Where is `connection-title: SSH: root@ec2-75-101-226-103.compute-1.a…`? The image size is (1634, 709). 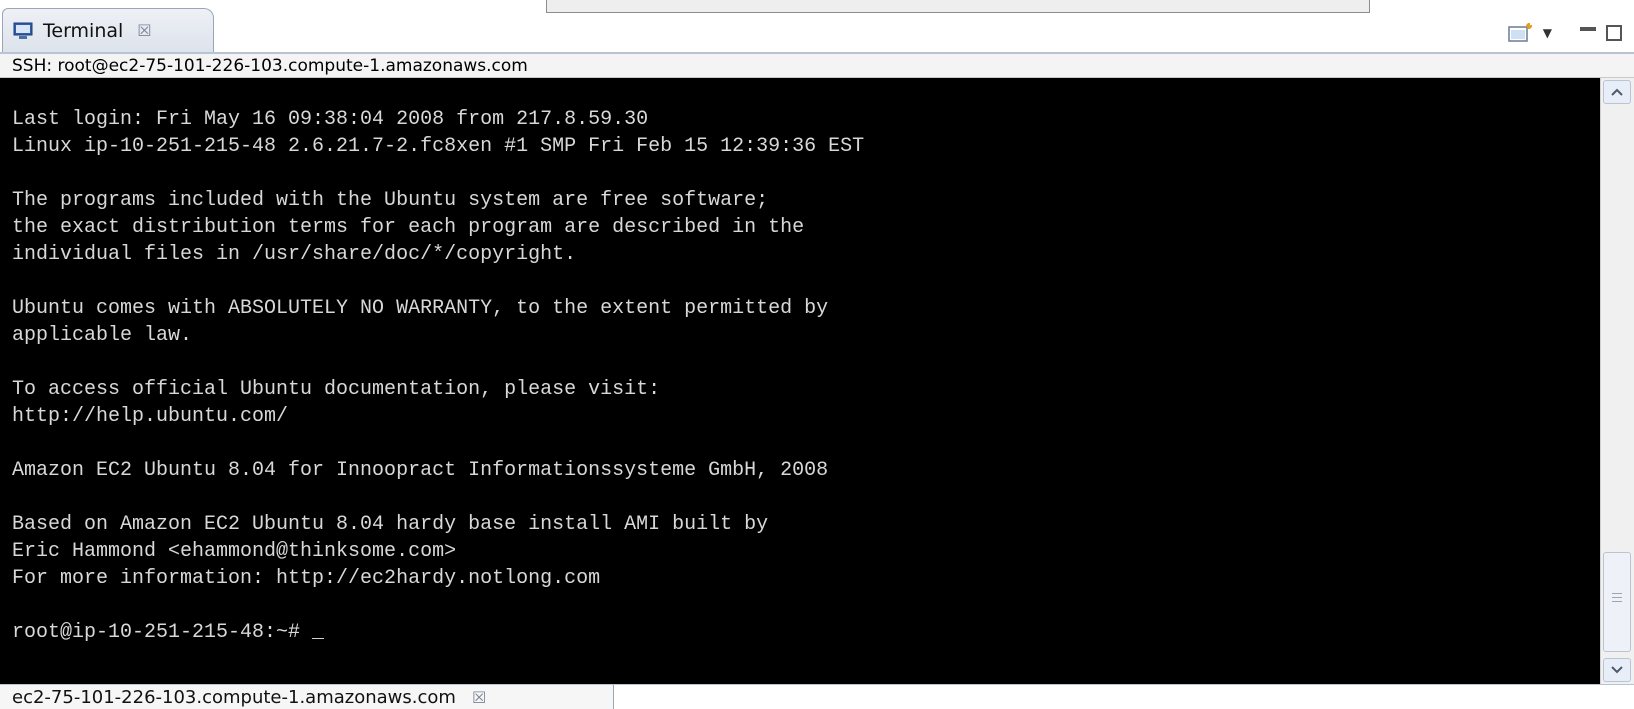
connection-title: SSH: root@ec2-75-101-226-103.compute-1.a… is located at coordinates (270, 66).